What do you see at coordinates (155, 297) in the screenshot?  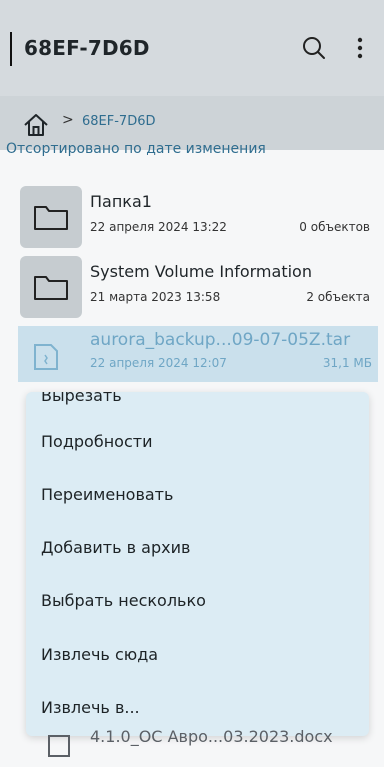 I see `item-date: 21 марта 2023 13:58` at bounding box center [155, 297].